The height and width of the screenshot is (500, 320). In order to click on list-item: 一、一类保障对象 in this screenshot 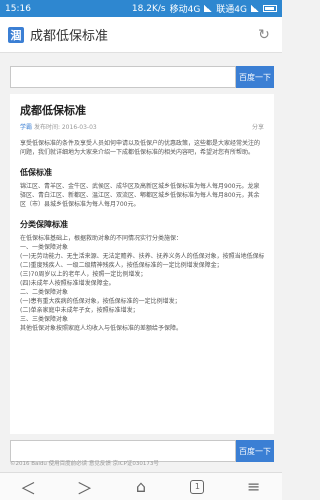, I will do `click(44, 247)`.